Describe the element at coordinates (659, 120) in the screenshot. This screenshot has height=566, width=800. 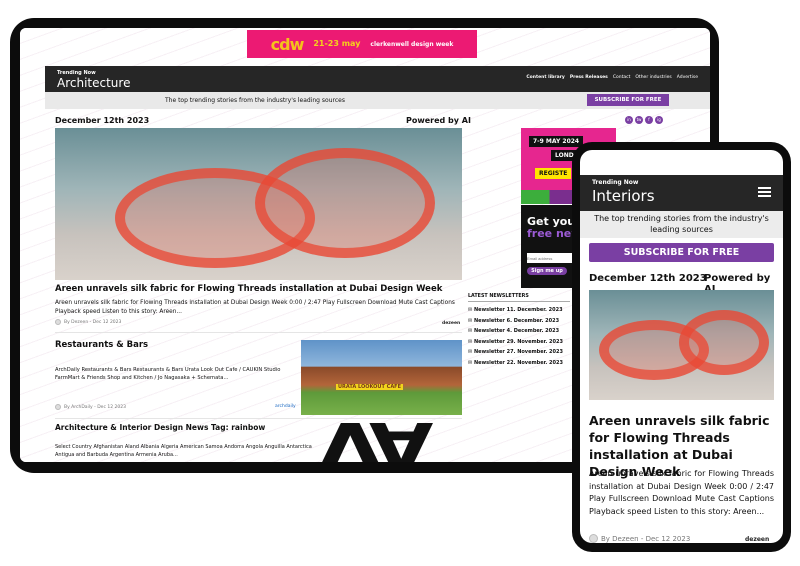
I see `instagram-icon: ig` at that location.